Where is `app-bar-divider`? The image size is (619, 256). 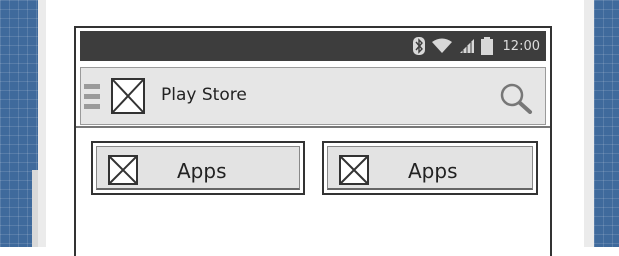 app-bar-divider is located at coordinates (313, 127).